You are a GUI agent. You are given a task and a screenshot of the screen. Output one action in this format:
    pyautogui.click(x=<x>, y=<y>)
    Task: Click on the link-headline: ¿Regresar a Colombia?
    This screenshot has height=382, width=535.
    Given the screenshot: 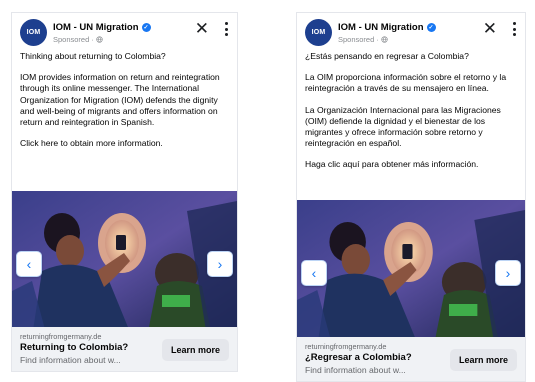 What is the action you would take?
    pyautogui.click(x=358, y=357)
    